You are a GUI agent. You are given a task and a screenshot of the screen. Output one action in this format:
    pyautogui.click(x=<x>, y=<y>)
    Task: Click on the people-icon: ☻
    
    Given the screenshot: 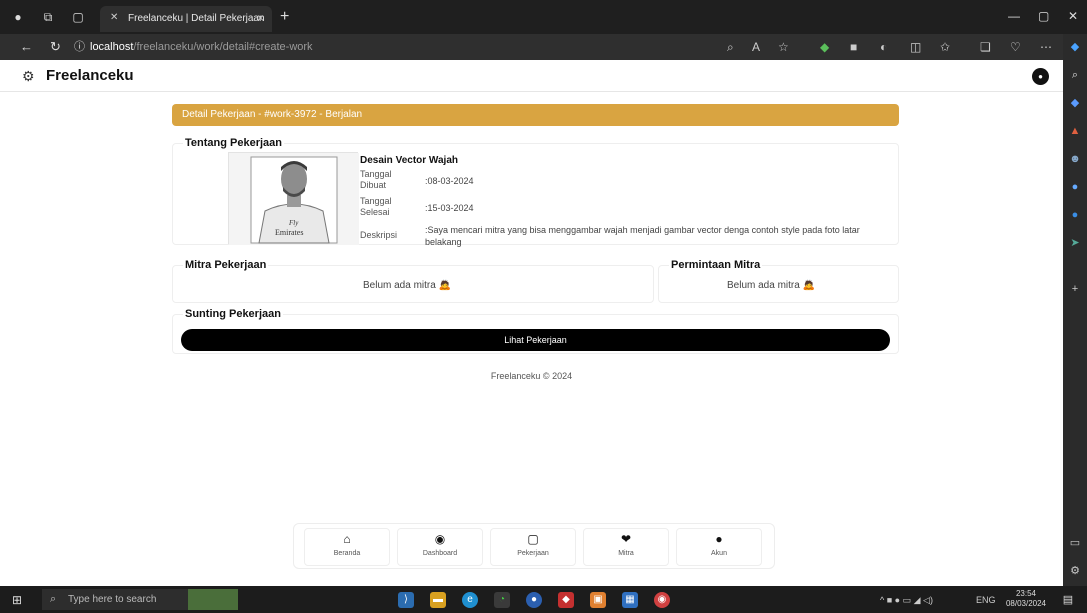 What is the action you would take?
    pyautogui.click(x=1075, y=159)
    